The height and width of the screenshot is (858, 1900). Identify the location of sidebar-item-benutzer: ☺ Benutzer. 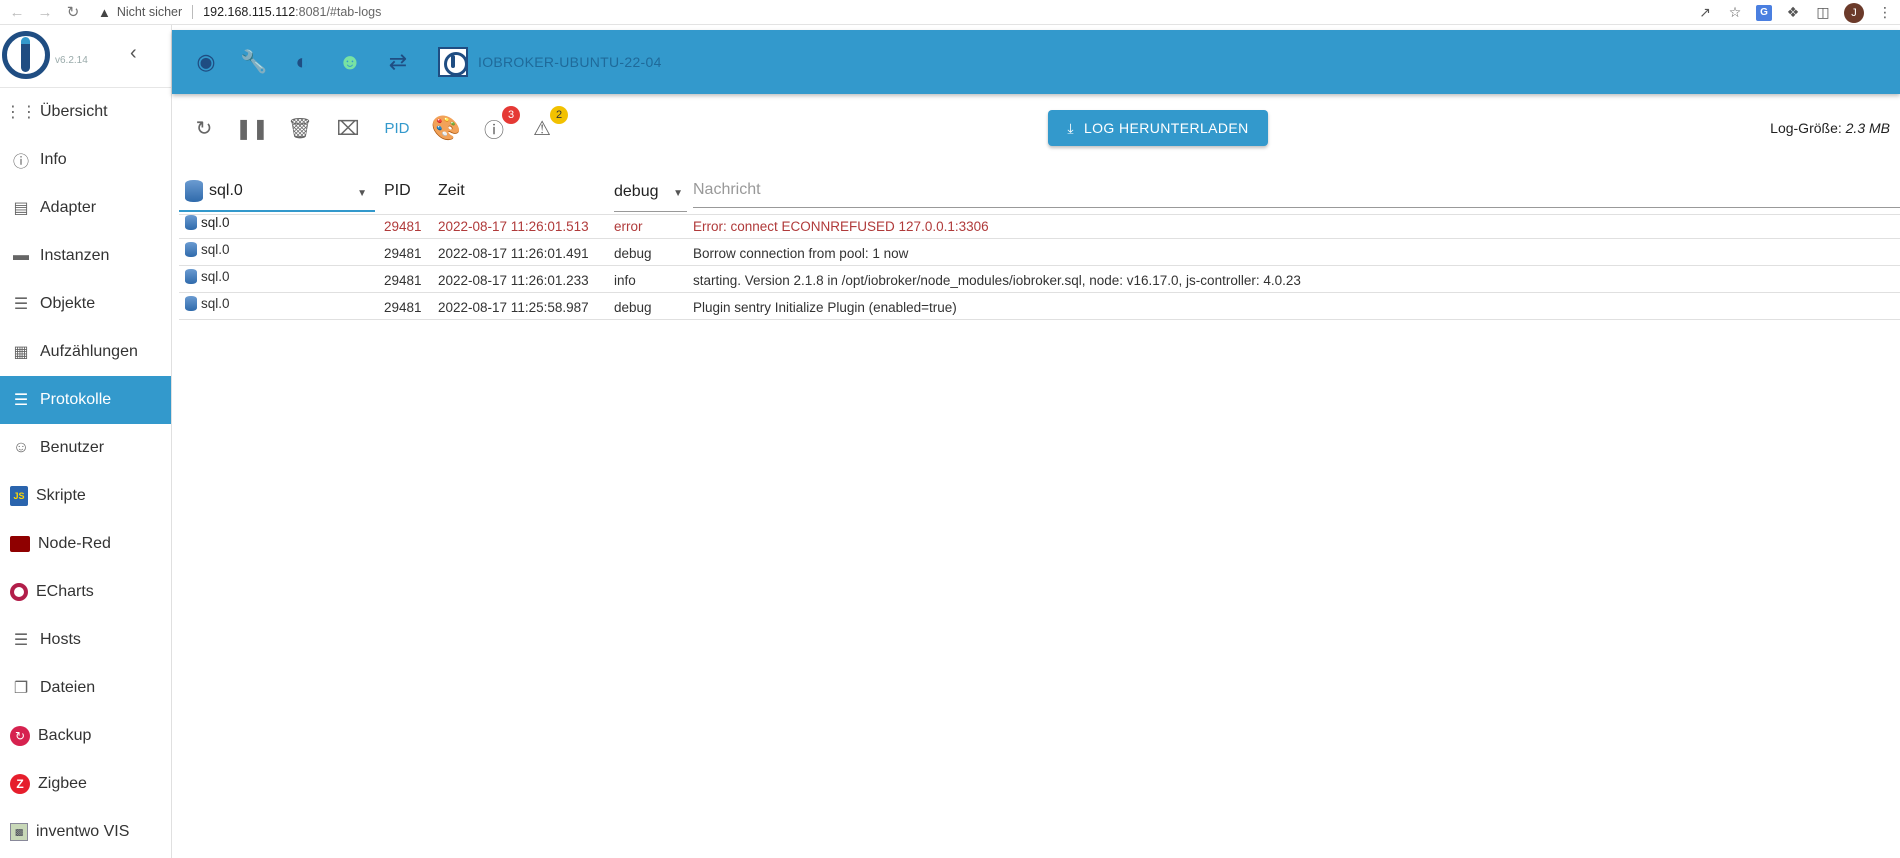
(85, 448).